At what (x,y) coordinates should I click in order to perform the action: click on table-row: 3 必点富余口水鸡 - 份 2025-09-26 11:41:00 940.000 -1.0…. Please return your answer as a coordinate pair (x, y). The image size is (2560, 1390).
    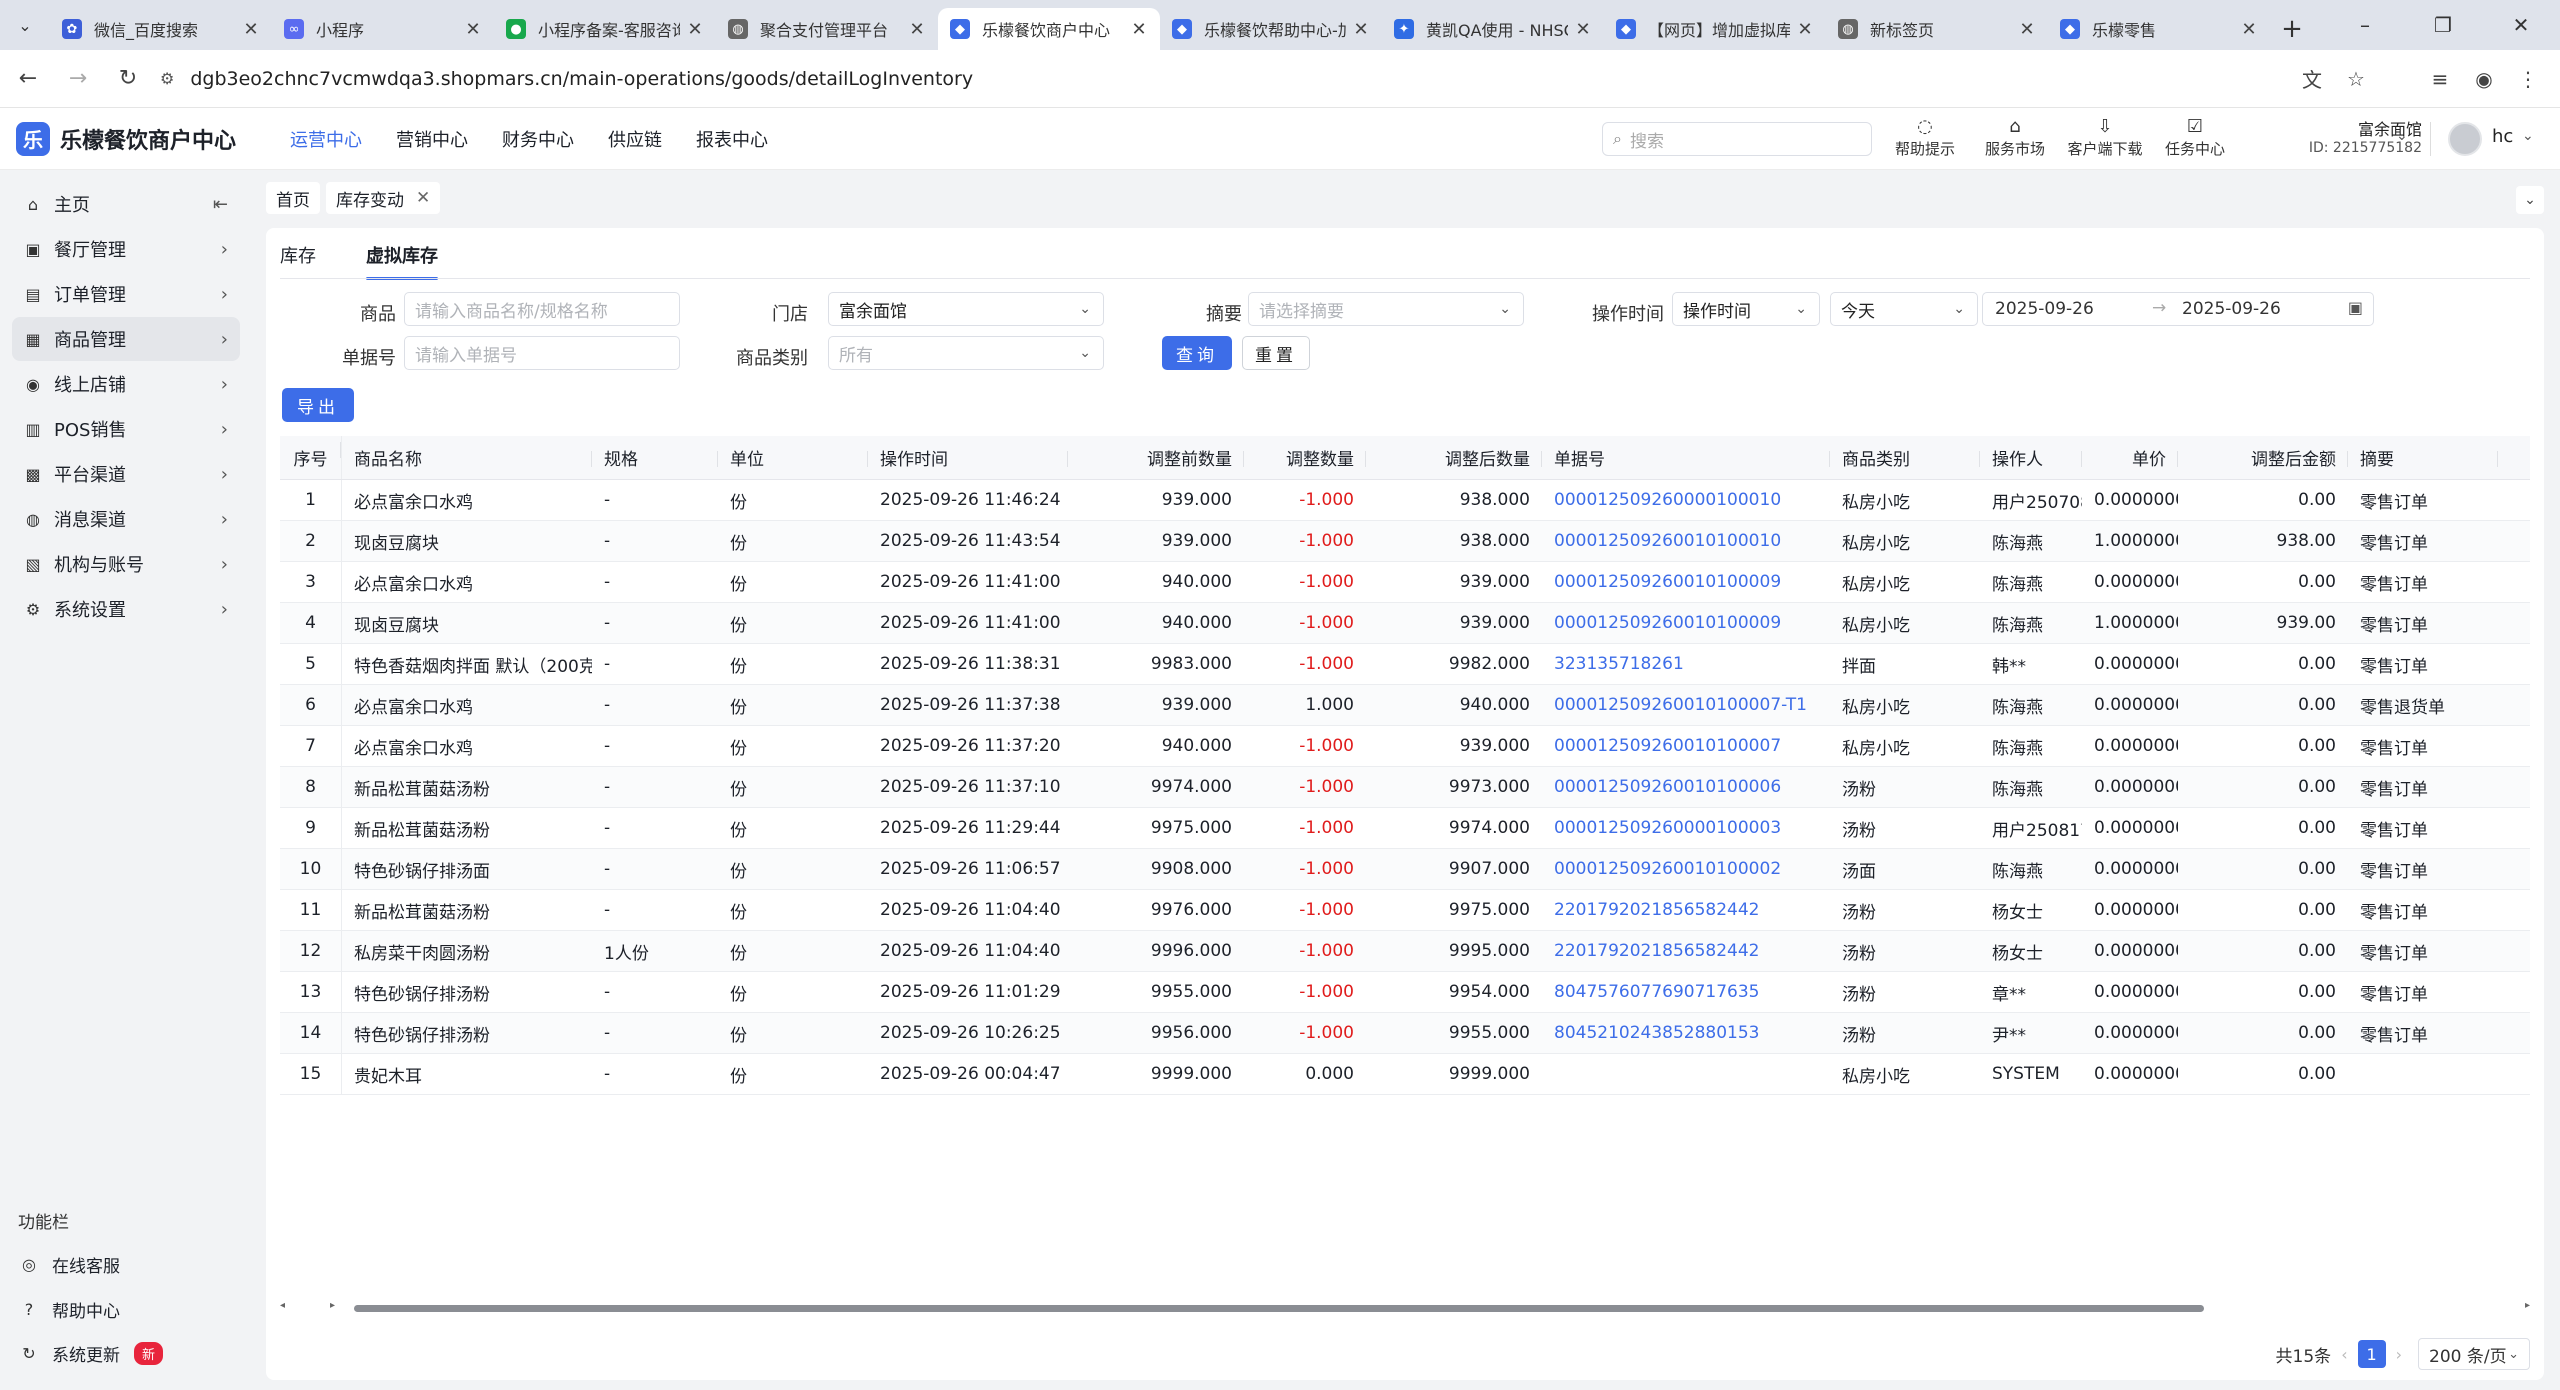
    Looking at the image, I should click on (1405, 582).